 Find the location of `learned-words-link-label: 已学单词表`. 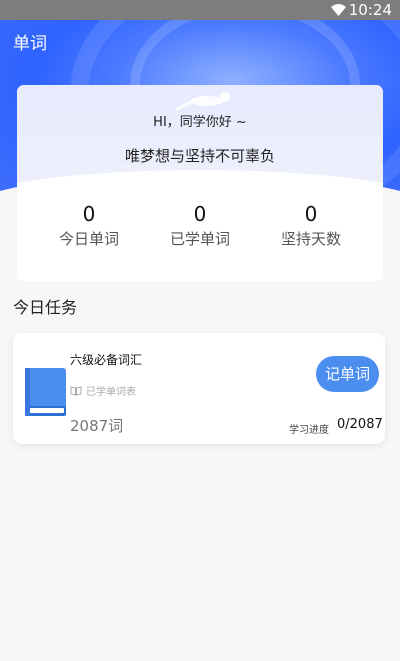

learned-words-link-label: 已学单词表 is located at coordinates (111, 392).